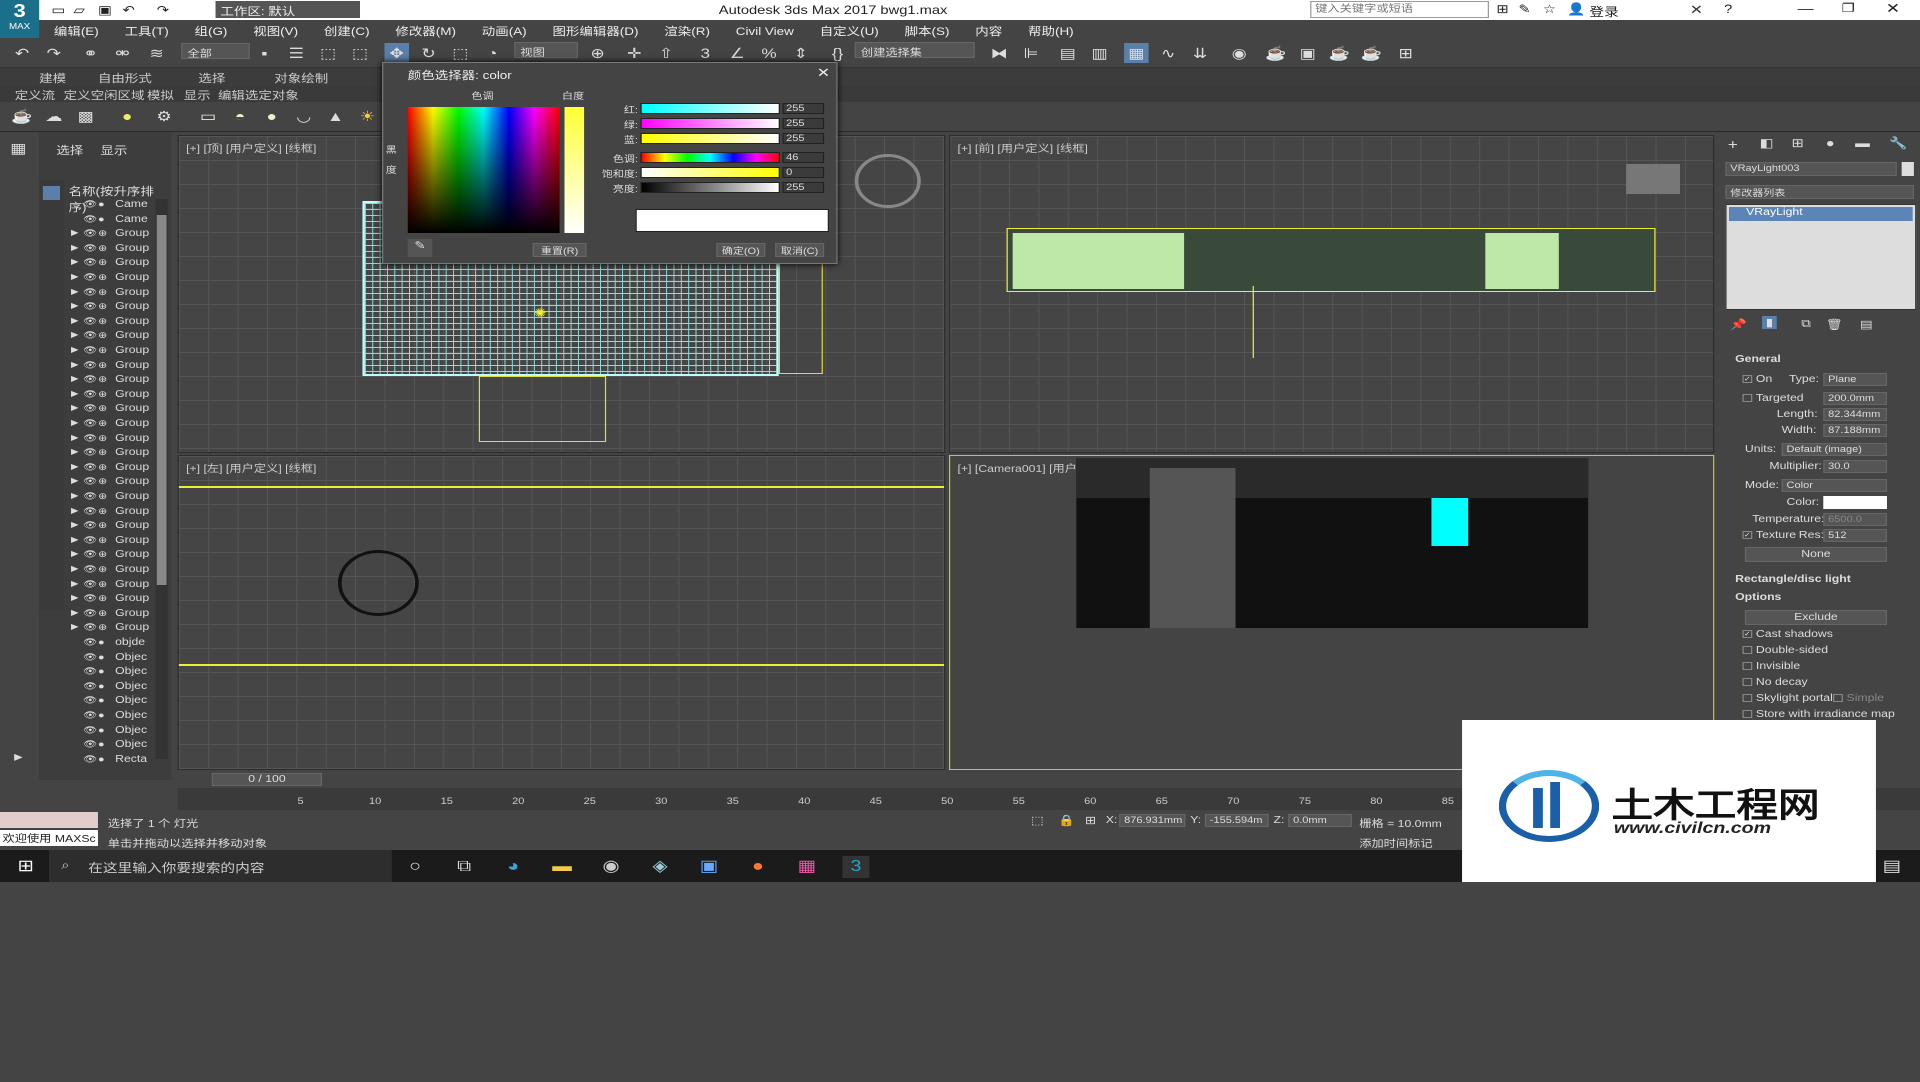 This screenshot has width=1920, height=1082. I want to click on whiteness-bar, so click(574, 170).